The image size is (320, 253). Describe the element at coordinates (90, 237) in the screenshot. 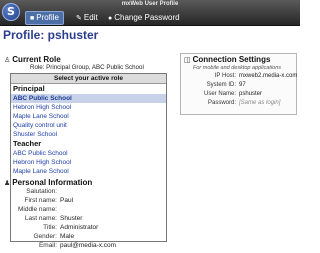

I see `personal-row-gender: Gender: Male` at that location.